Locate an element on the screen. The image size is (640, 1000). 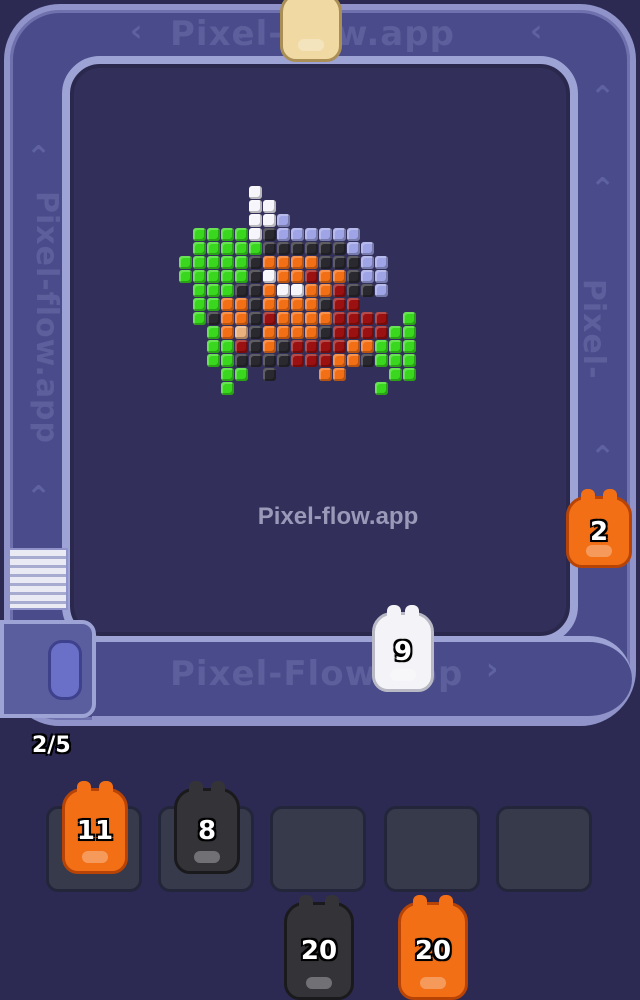
progress-counter: 2/5 is located at coordinates (51, 745).